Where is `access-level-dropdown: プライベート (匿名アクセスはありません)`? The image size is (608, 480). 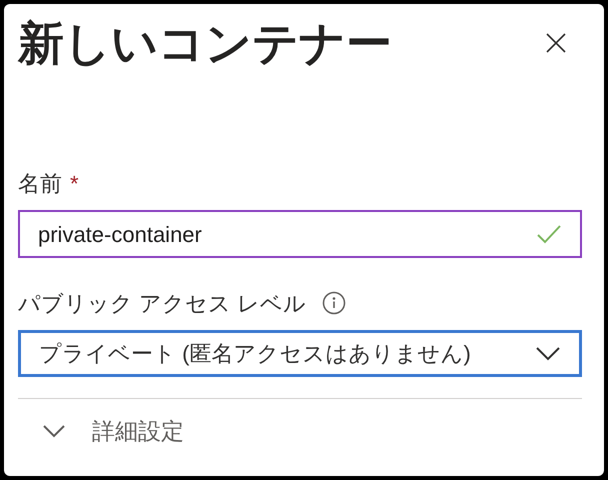
access-level-dropdown: プライベート (匿名アクセスはありません) is located at coordinates (300, 353).